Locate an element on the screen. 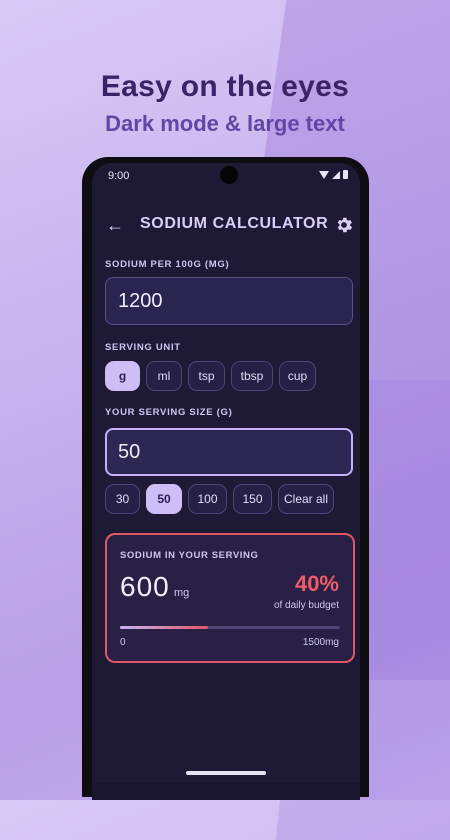 This screenshot has height=840, width=450. unit-chip-ml: ml is located at coordinates (164, 376).